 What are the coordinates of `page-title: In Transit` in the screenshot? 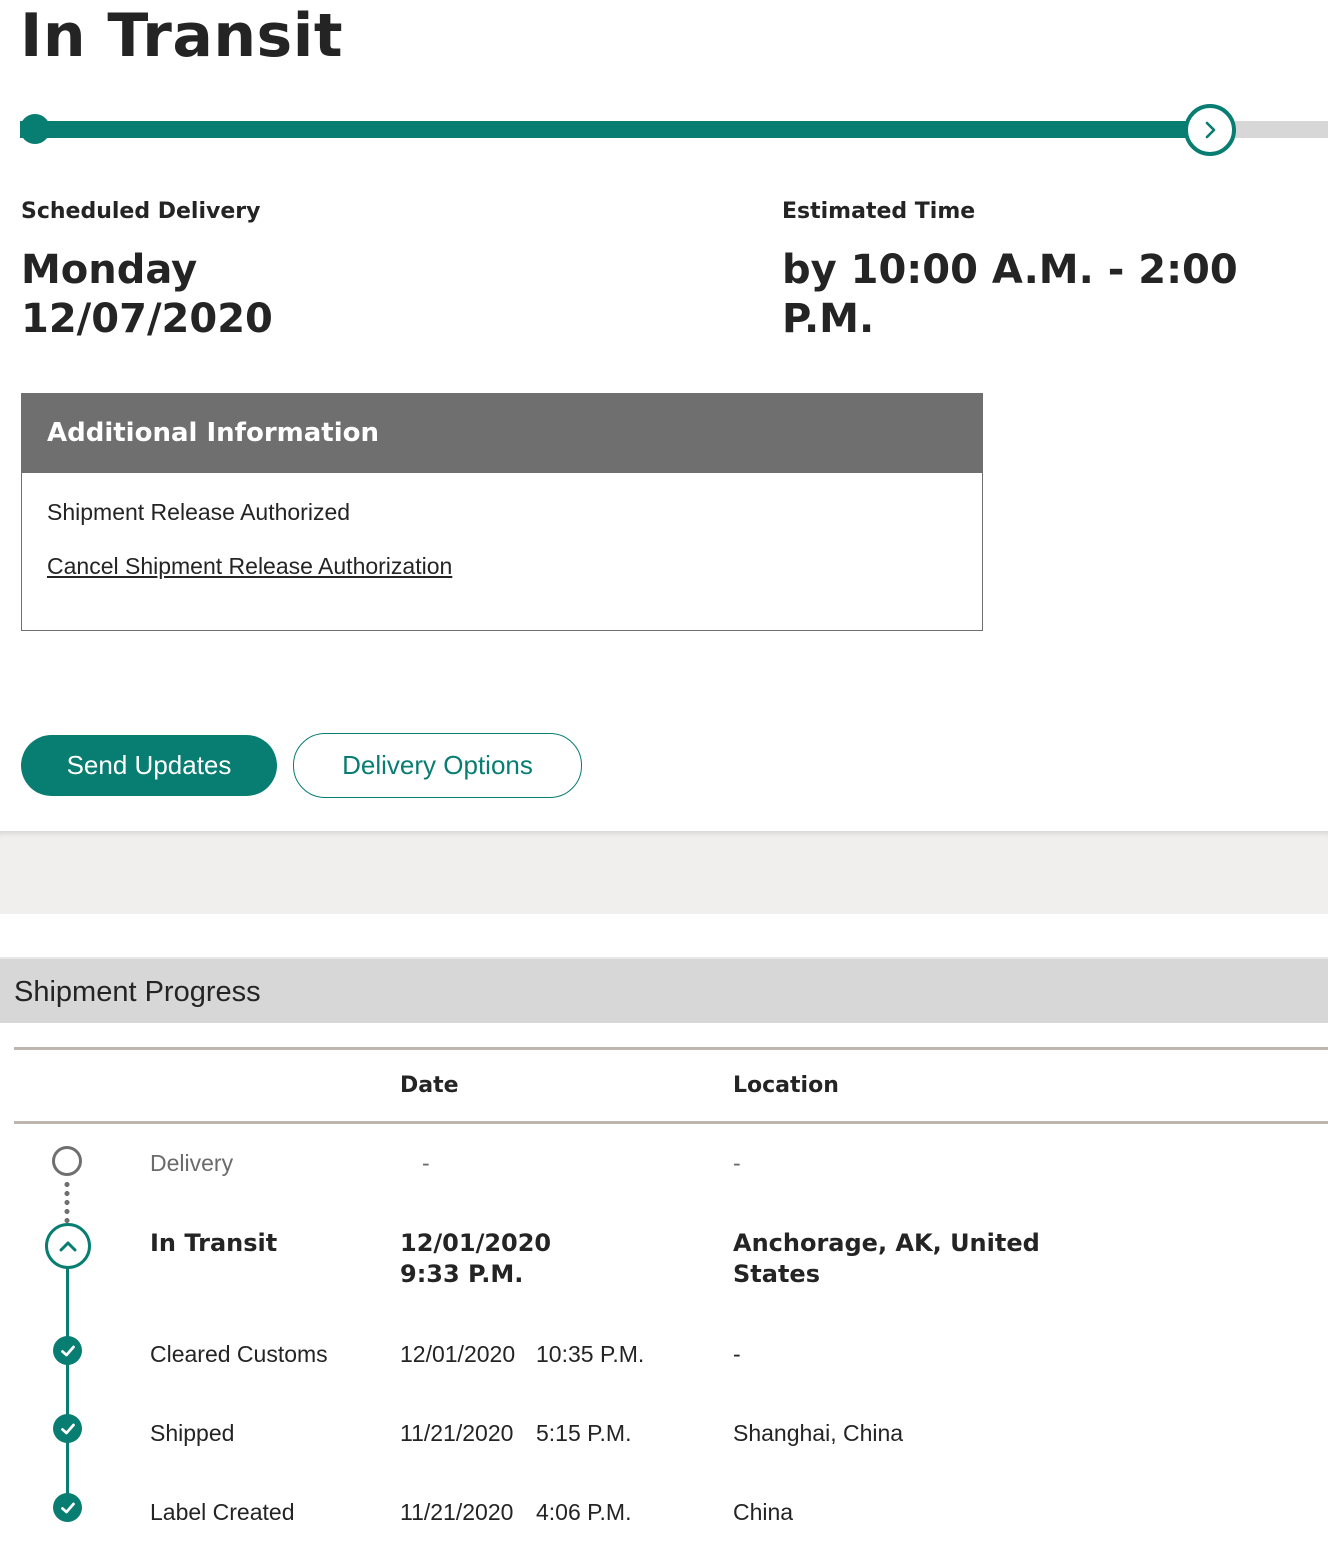 It's located at (182, 36).